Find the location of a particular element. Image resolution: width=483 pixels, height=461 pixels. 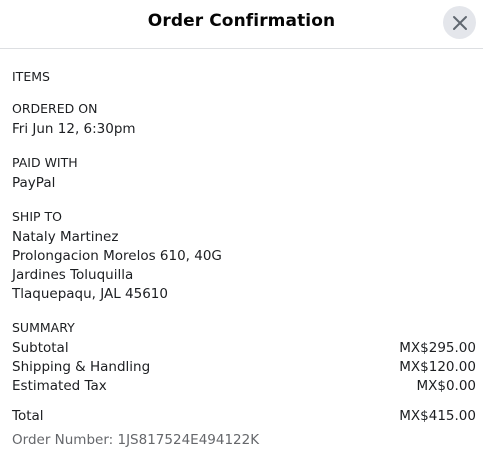

total-label: Total is located at coordinates (28, 416).